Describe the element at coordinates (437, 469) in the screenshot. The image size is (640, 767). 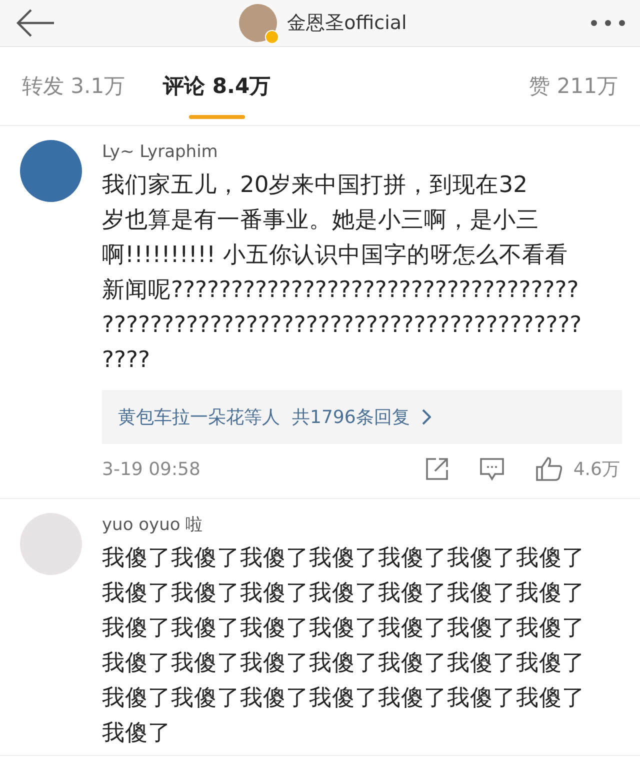
I see `share-icon` at that location.